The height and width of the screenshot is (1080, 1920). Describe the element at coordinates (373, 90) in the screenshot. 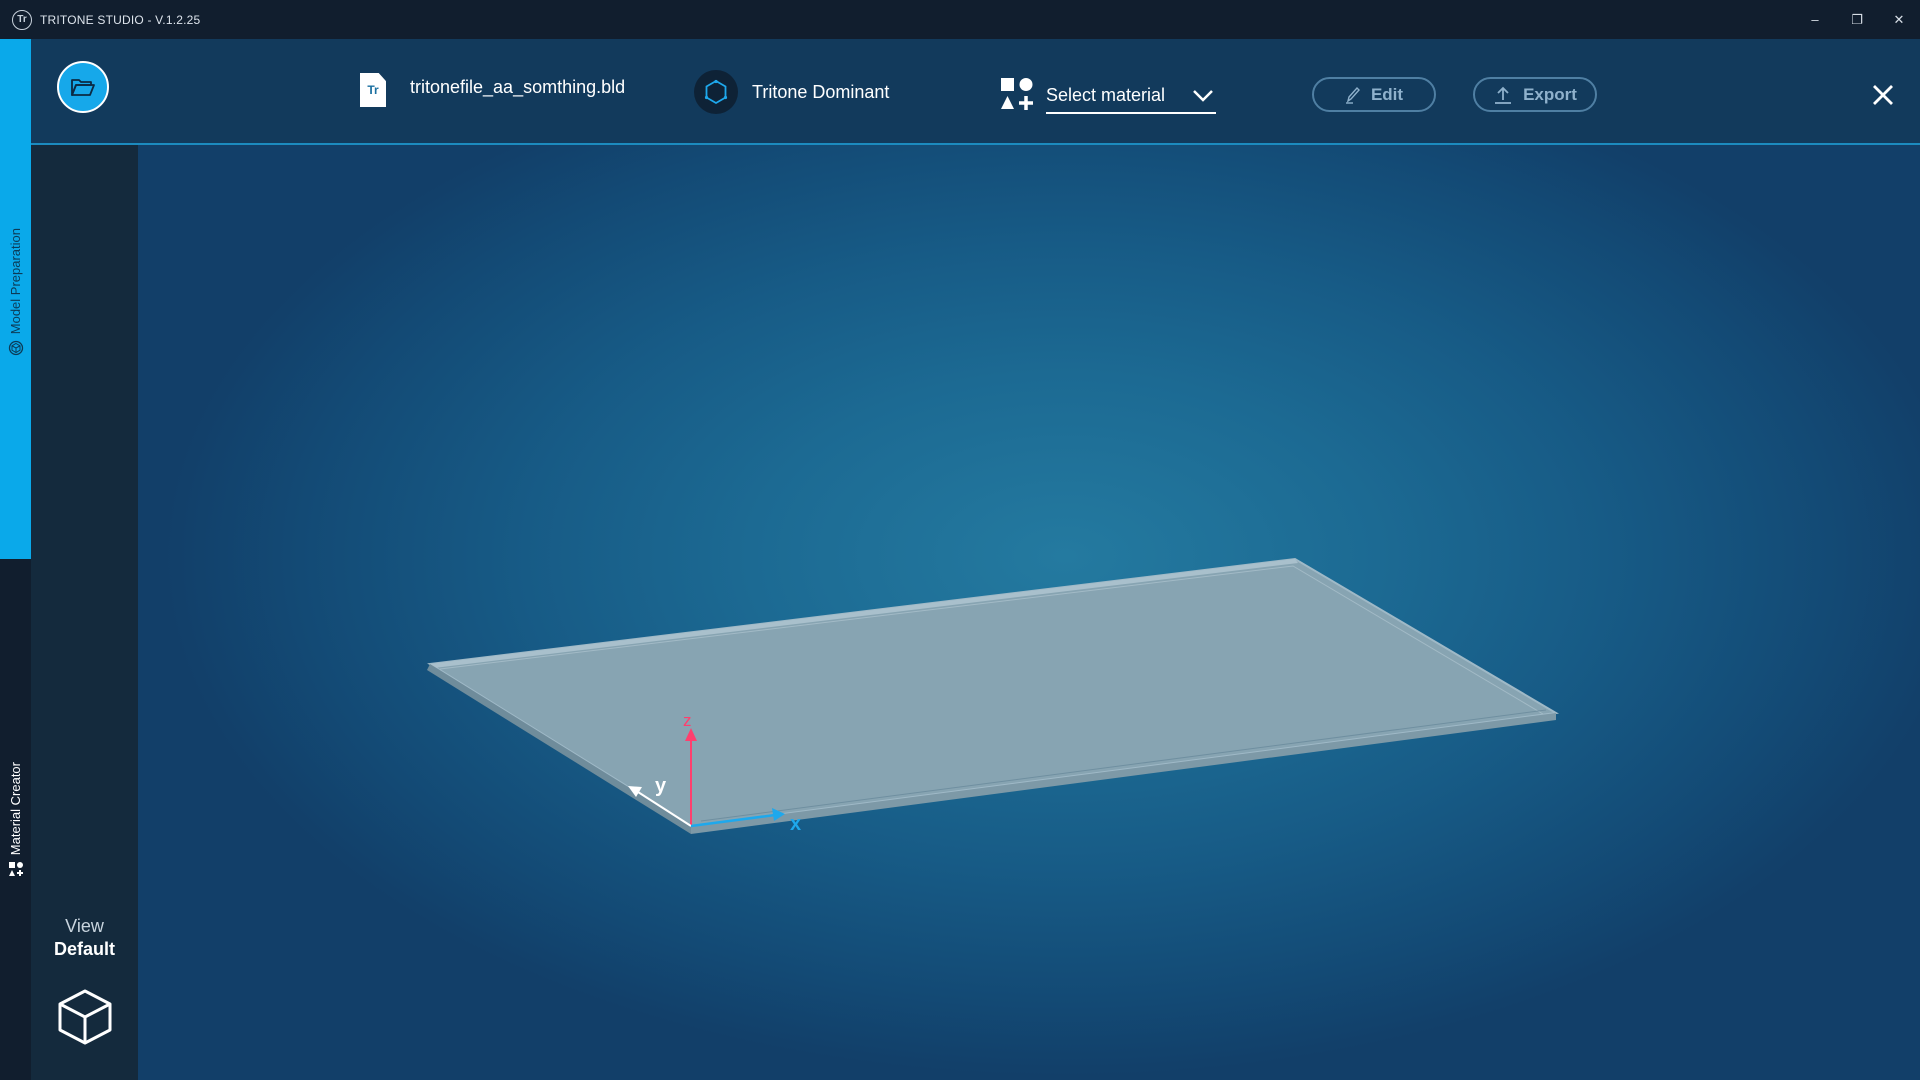

I see `file-icon: Tr` at that location.